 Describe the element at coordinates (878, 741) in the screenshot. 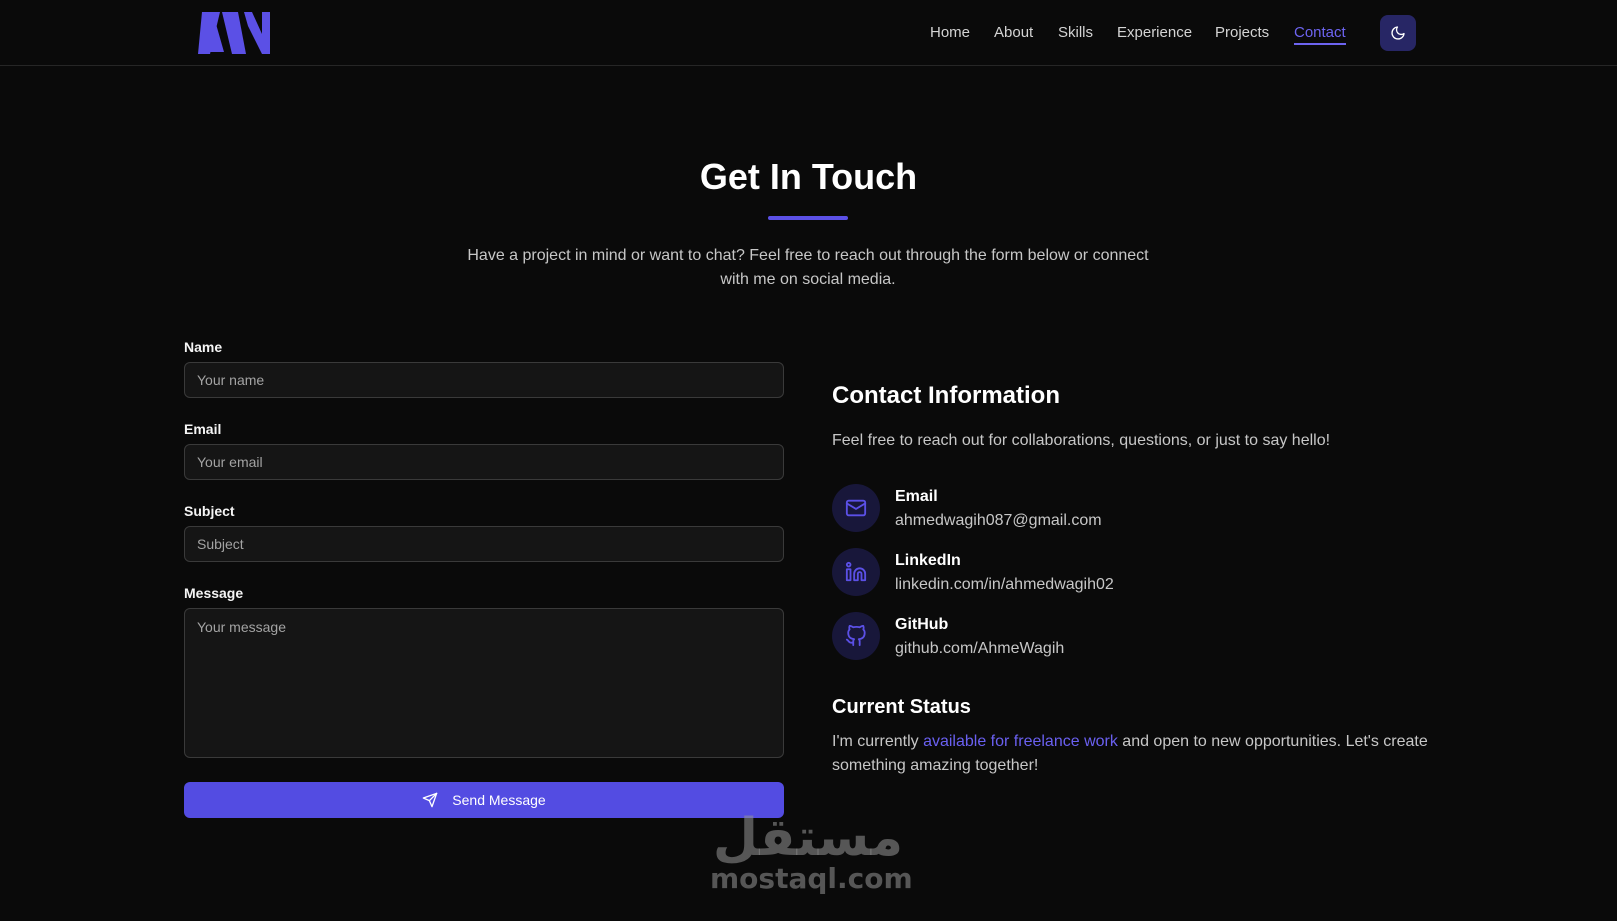

I see `status-text-before: I'm currently` at that location.